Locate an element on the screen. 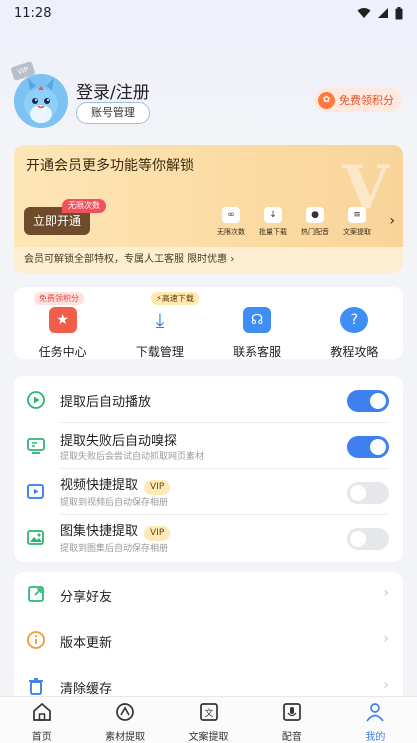 The width and height of the screenshot is (417, 743). benefit-dubbing: ● 热门配音 is located at coordinates (315, 222).